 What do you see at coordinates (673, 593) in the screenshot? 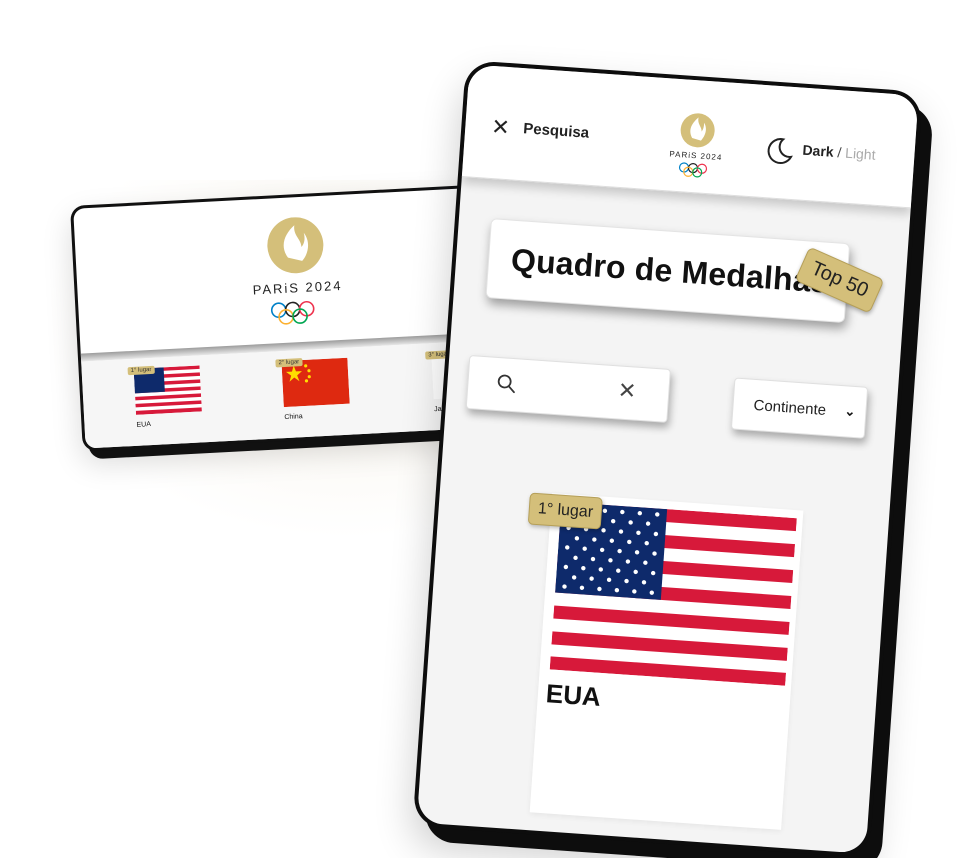
I see `usa-flag` at bounding box center [673, 593].